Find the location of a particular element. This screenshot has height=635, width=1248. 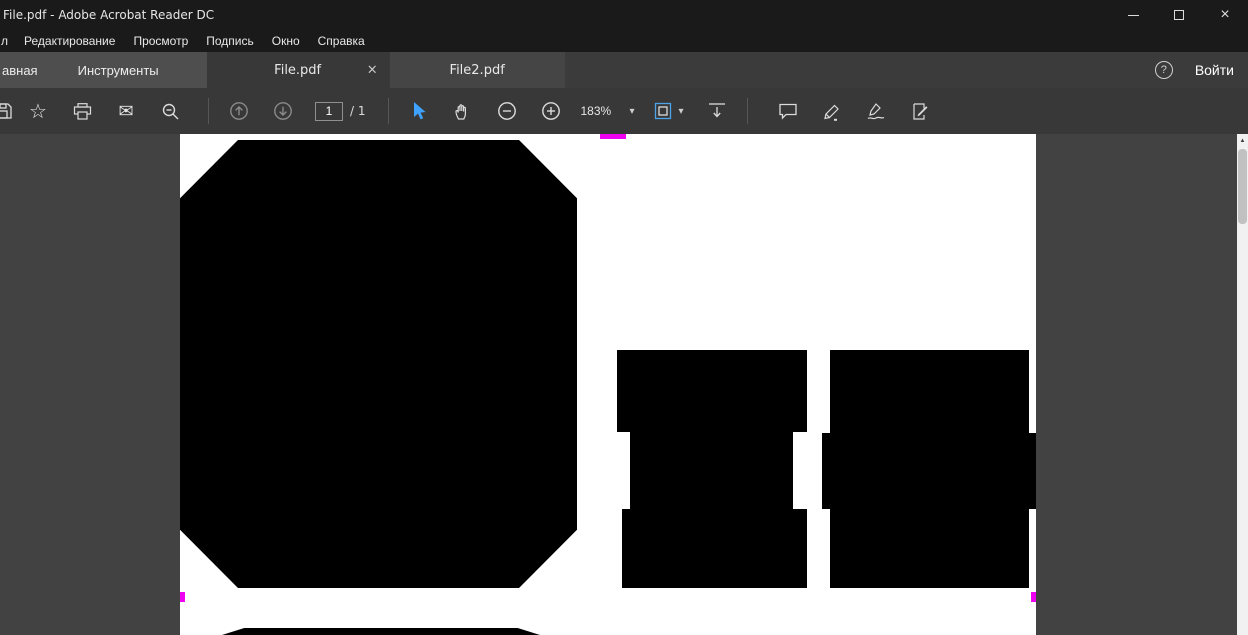

fill-sign-button is located at coordinates (920, 111).